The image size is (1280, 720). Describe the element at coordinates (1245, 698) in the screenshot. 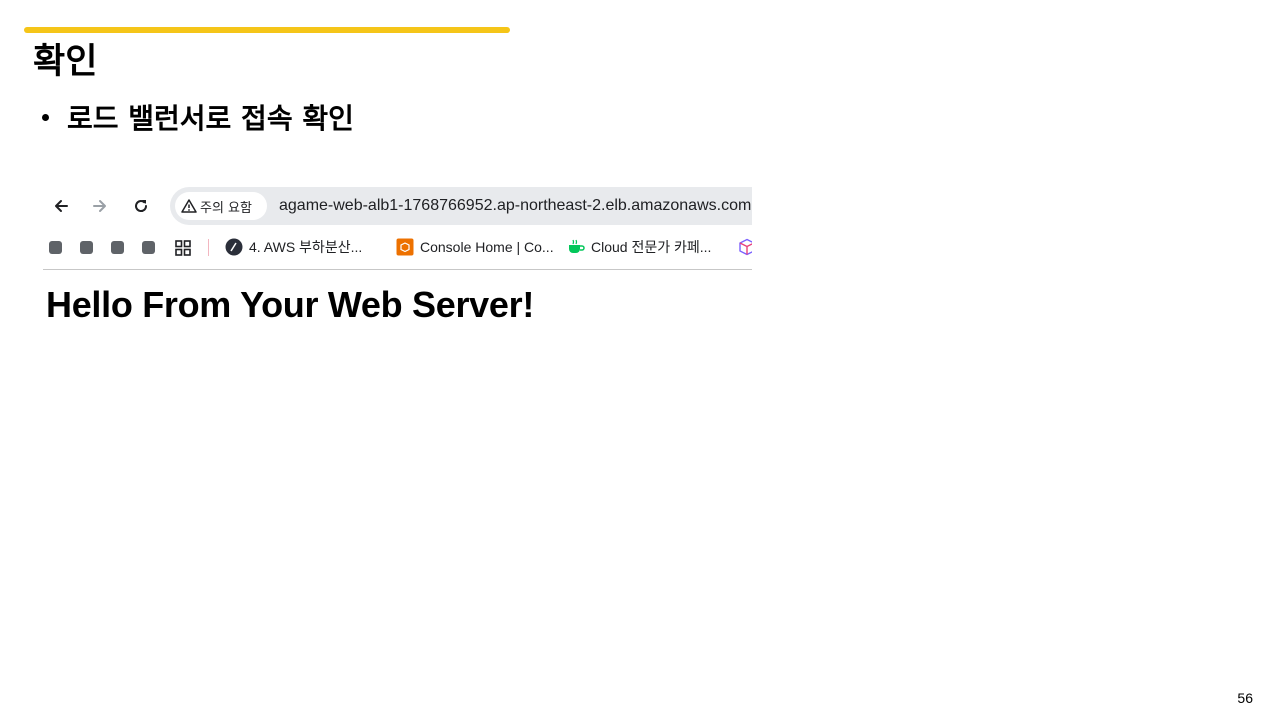

I see `slide-page-number: 56` at that location.